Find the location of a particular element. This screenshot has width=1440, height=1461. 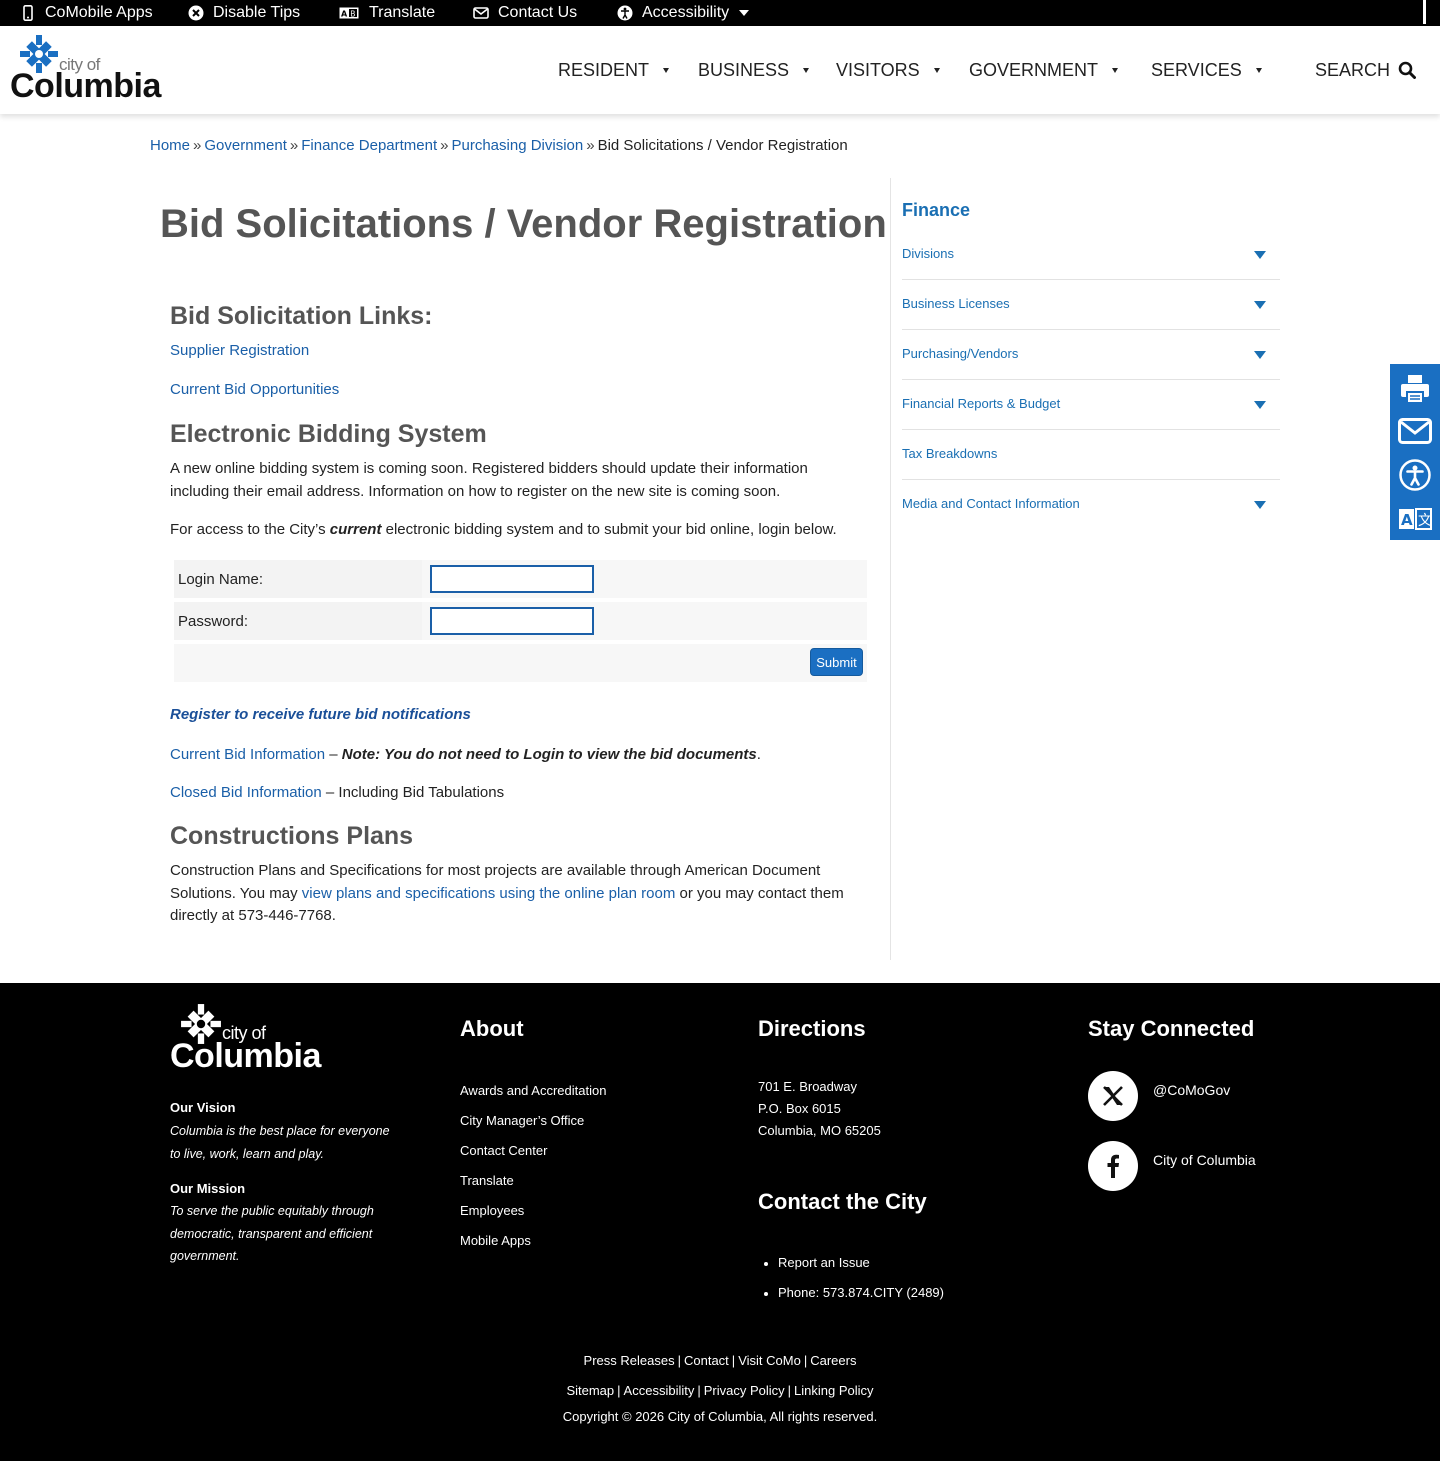

footer-link-contact-center: Contact Center is located at coordinates (503, 1150).